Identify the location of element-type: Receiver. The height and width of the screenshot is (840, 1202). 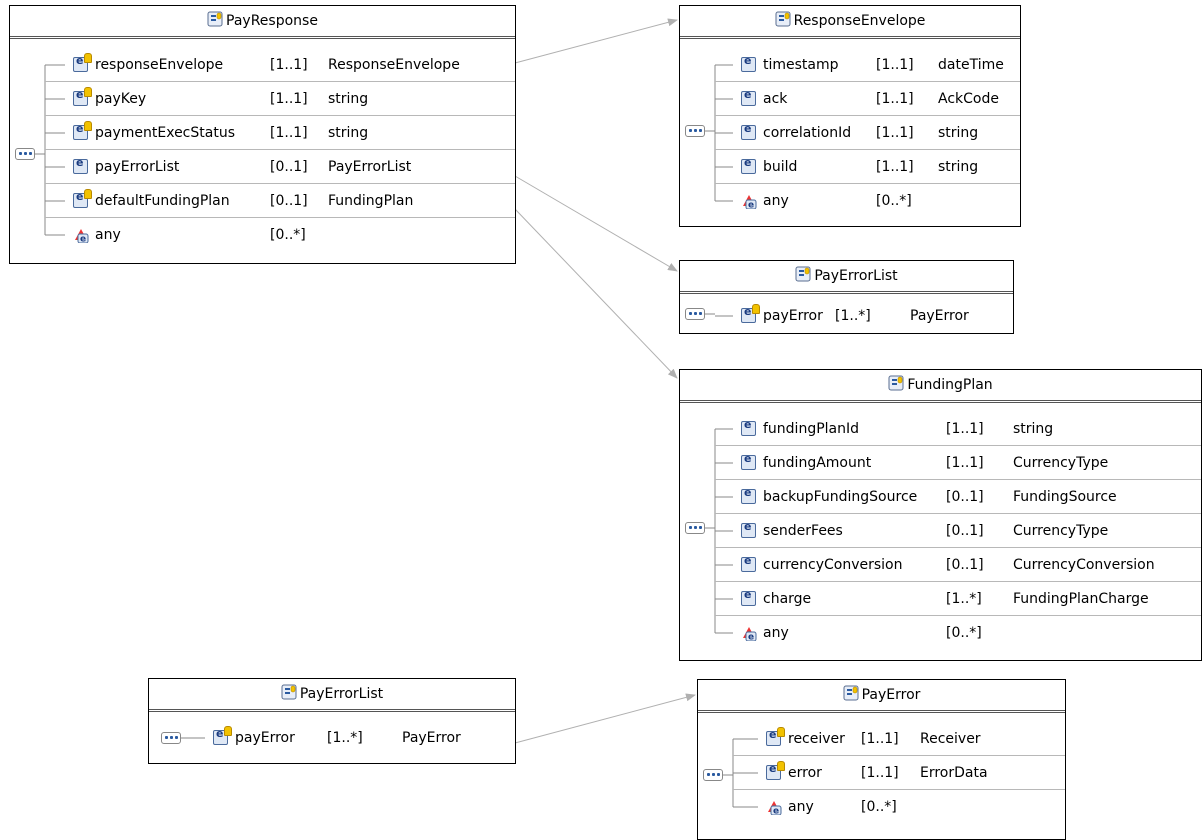
(950, 739).